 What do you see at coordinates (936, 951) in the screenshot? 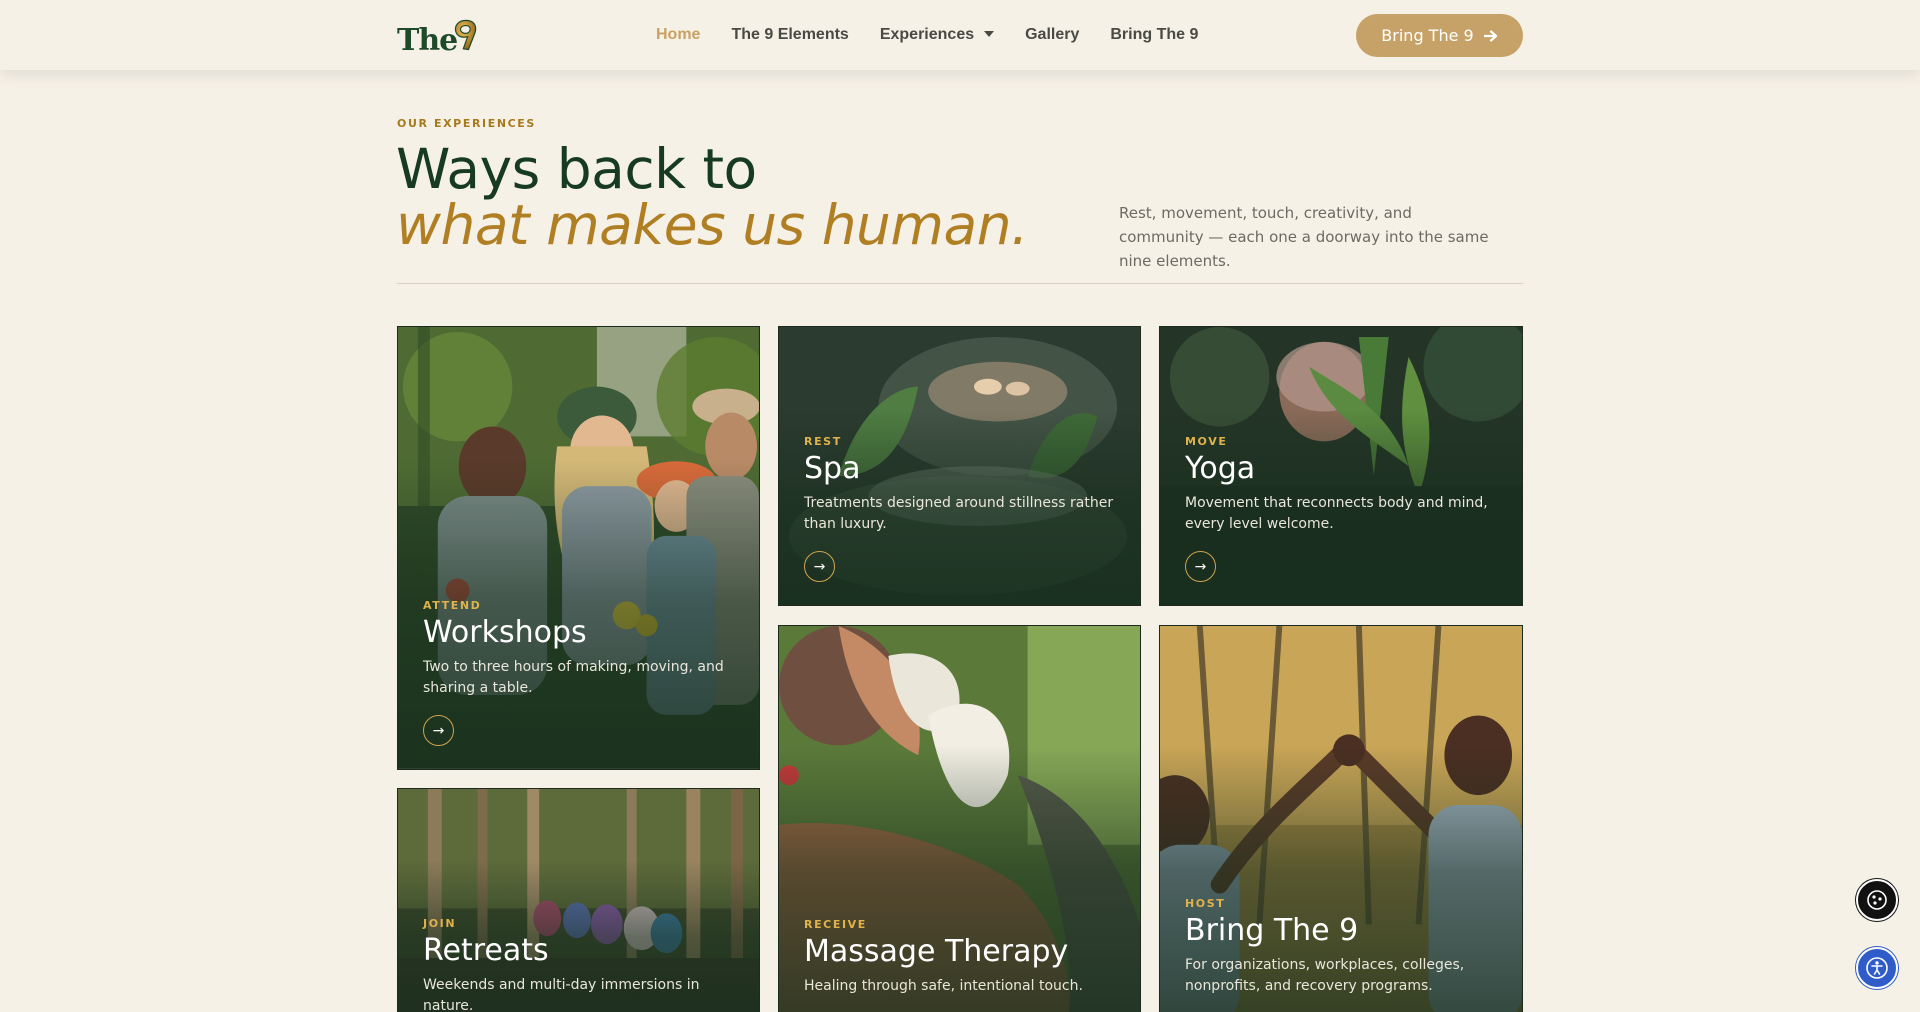
I see `card-title: Massage Therapy` at bounding box center [936, 951].